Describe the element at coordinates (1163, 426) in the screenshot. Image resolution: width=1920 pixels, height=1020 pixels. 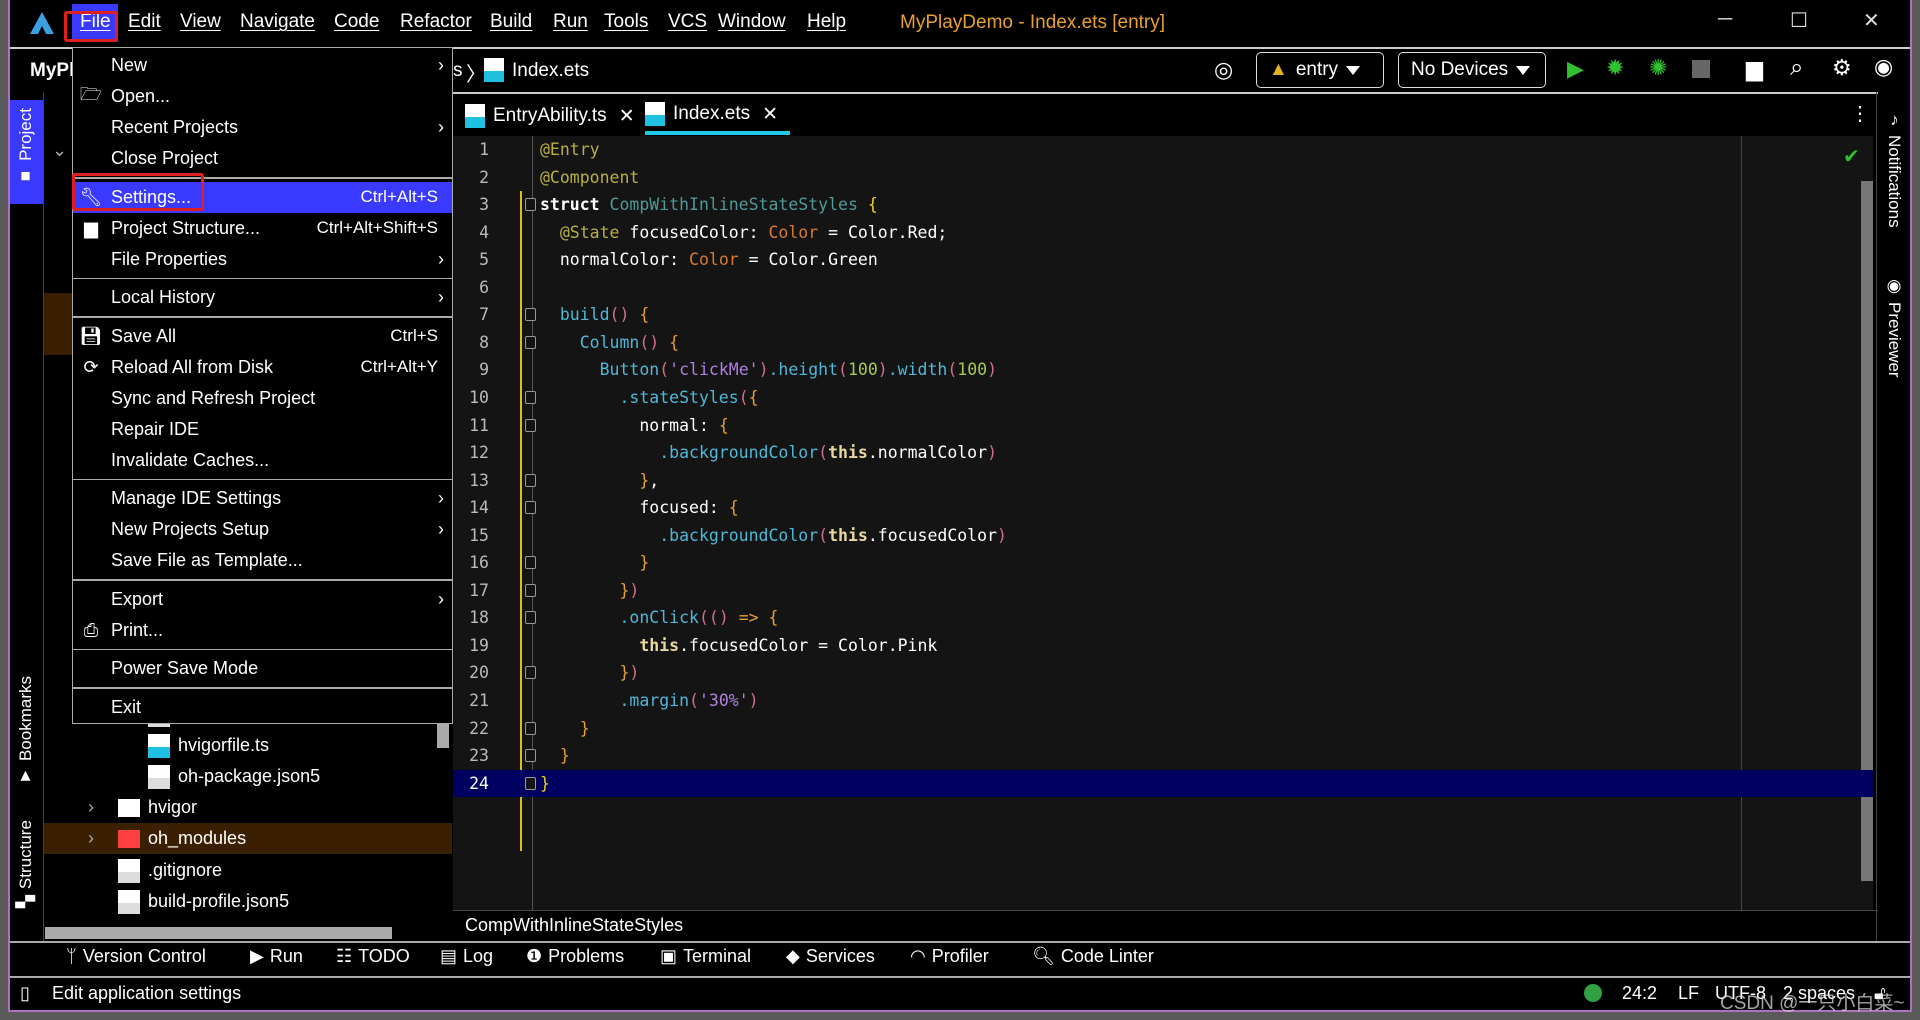
I see `code-line: 11 normal: {` at that location.